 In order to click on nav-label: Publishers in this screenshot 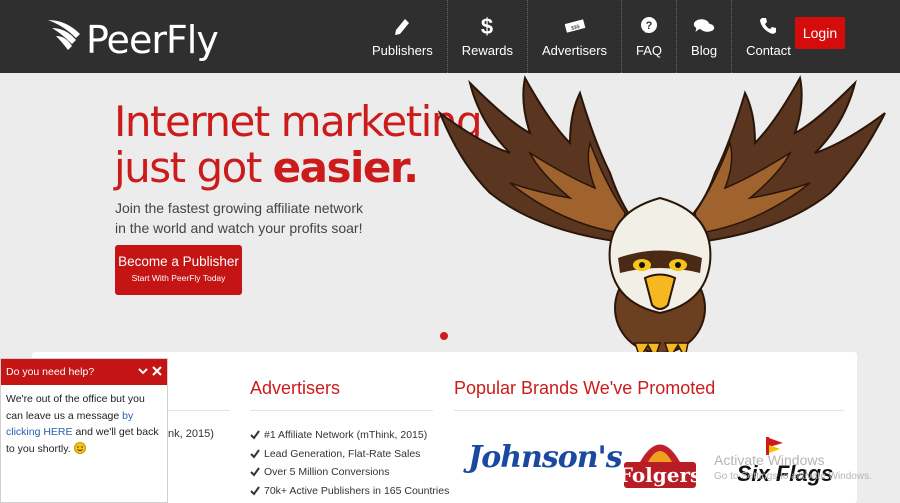, I will do `click(402, 50)`.